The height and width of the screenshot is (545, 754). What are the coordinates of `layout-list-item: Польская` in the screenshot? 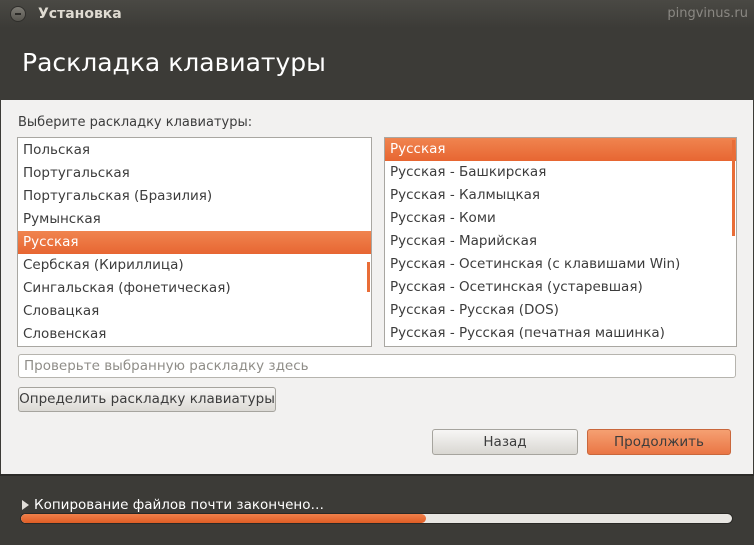 It's located at (194, 150).